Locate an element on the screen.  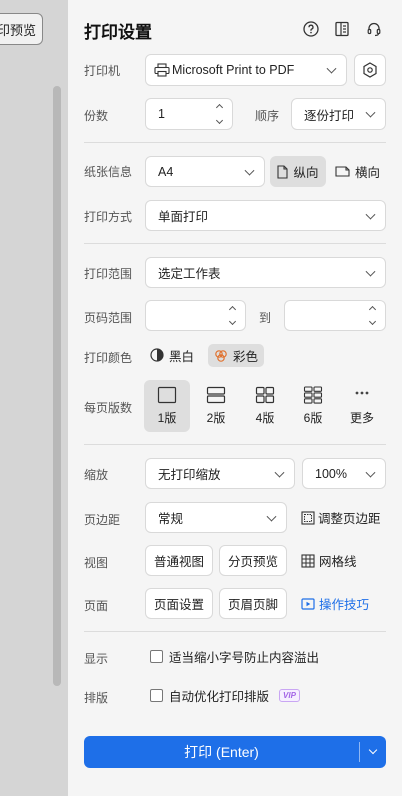
headset-support-icon is located at coordinates (374, 29).